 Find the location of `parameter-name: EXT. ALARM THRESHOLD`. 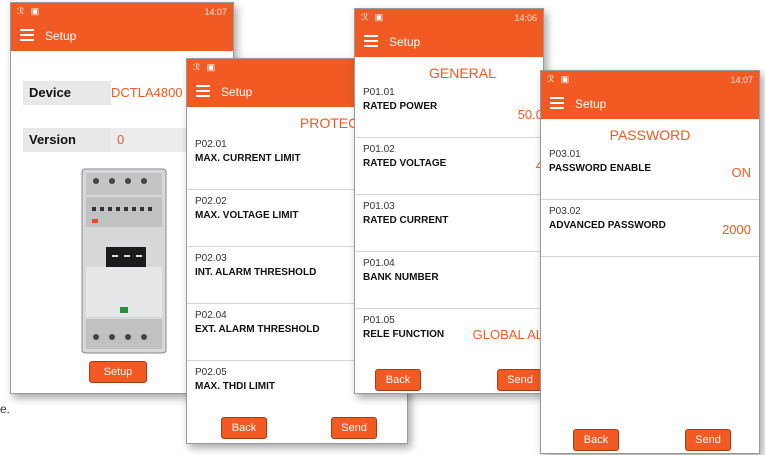

parameter-name: EXT. ALARM THRESHOLD is located at coordinates (257, 329).